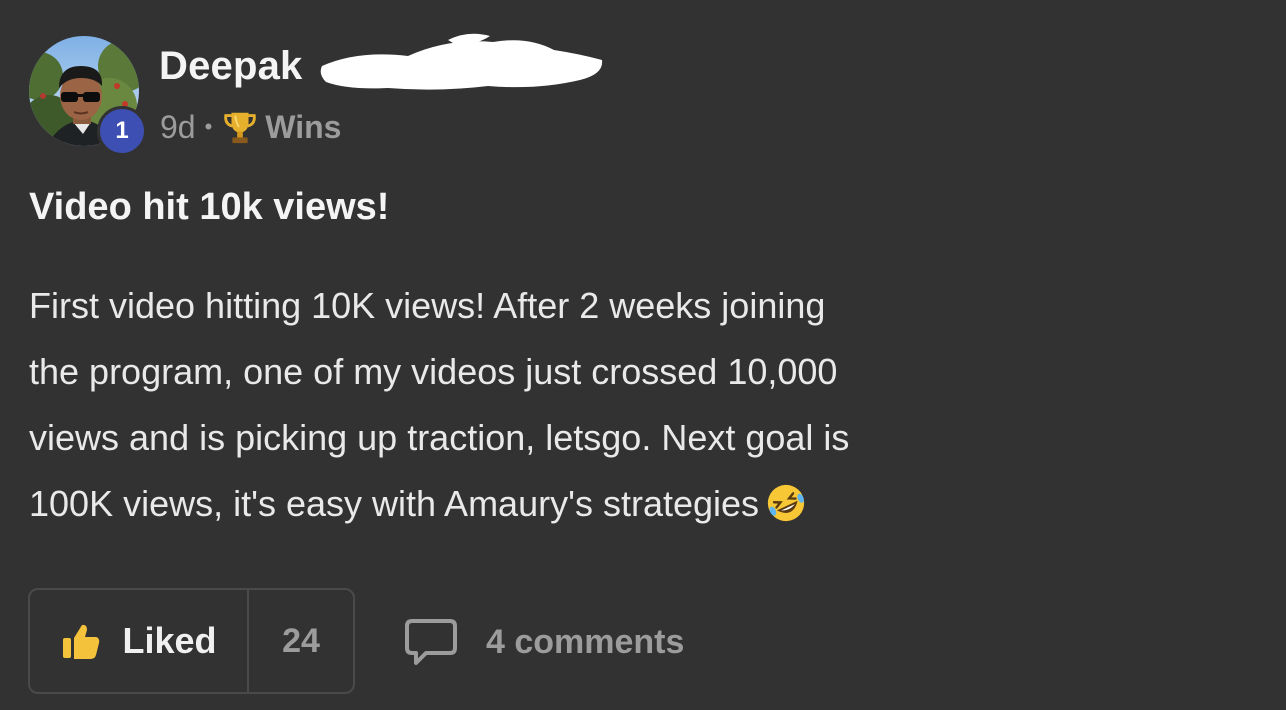 This screenshot has height=710, width=1286. I want to click on like-button: Liked, so click(139, 641).